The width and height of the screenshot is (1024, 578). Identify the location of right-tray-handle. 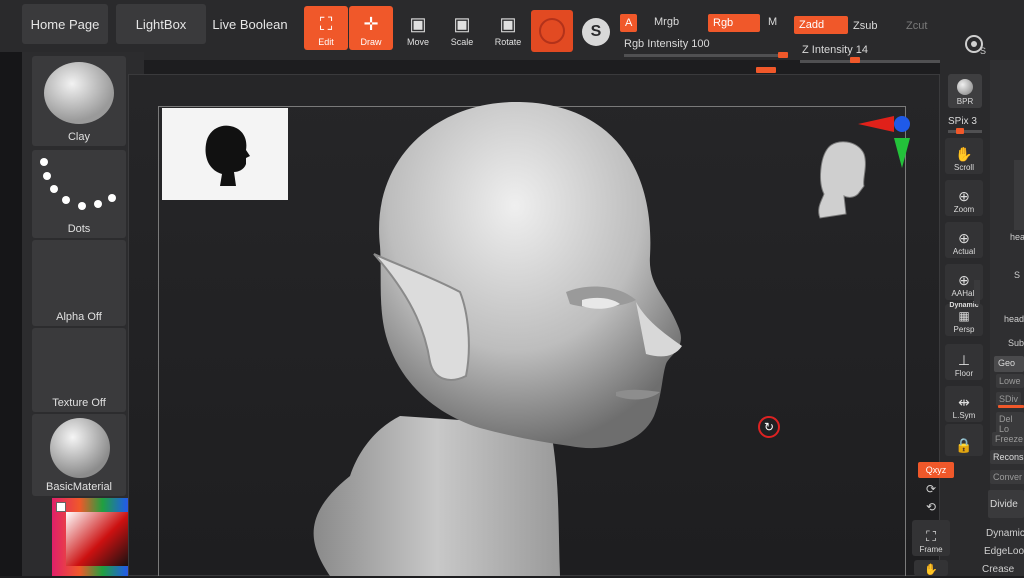
(977, 292).